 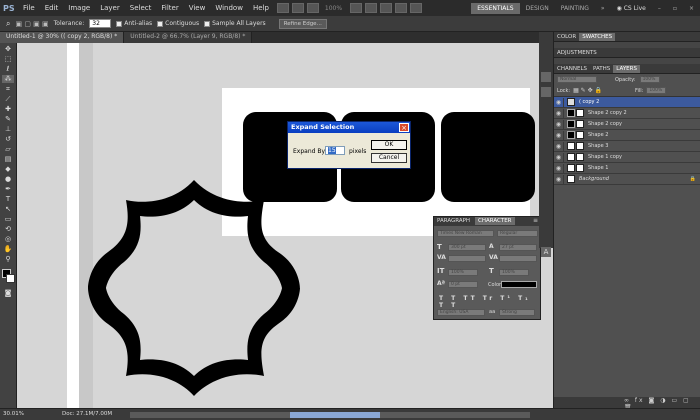 I want to click on crop-tool-icon: ⌗, so click(x=8, y=89).